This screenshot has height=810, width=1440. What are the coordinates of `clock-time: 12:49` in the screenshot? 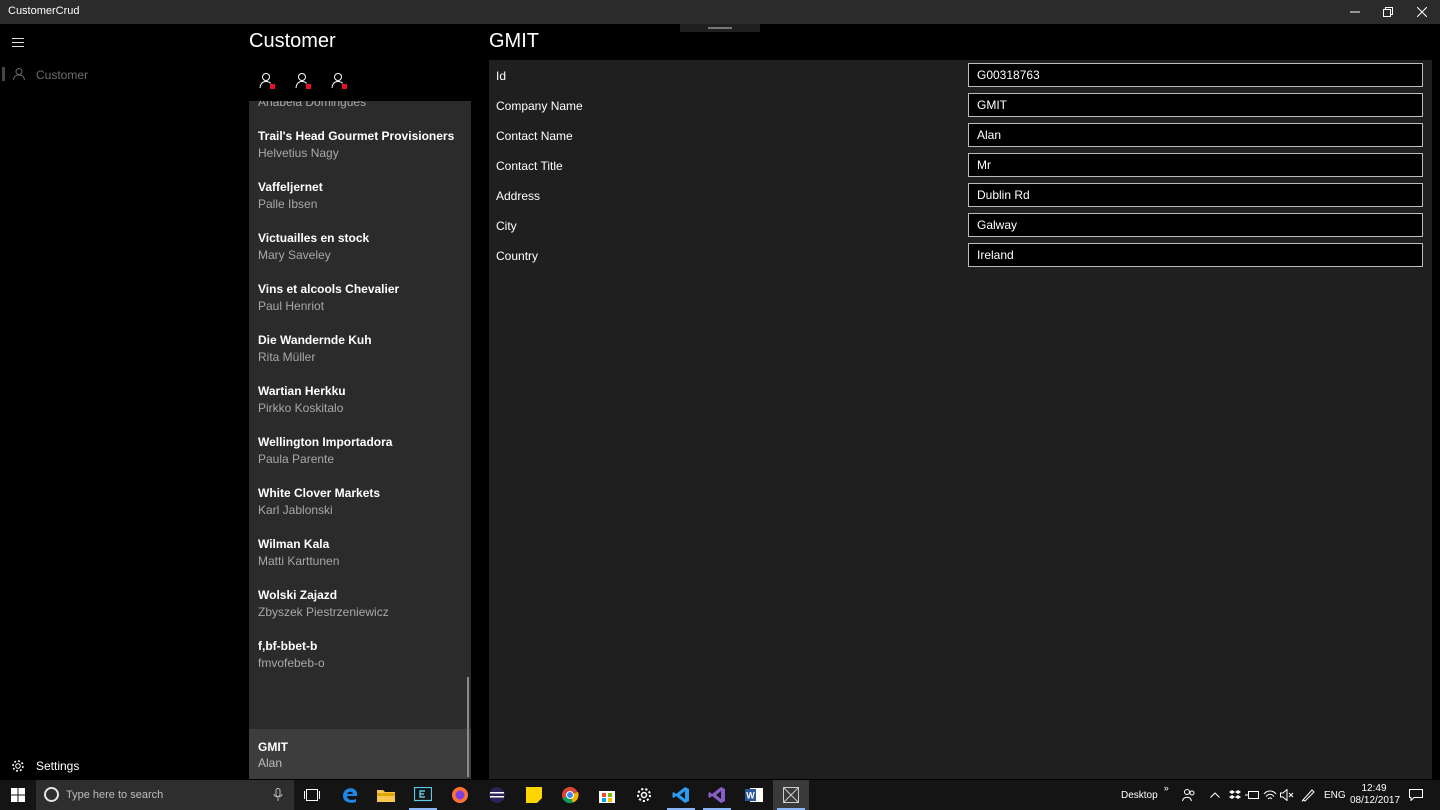 It's located at (1374, 788).